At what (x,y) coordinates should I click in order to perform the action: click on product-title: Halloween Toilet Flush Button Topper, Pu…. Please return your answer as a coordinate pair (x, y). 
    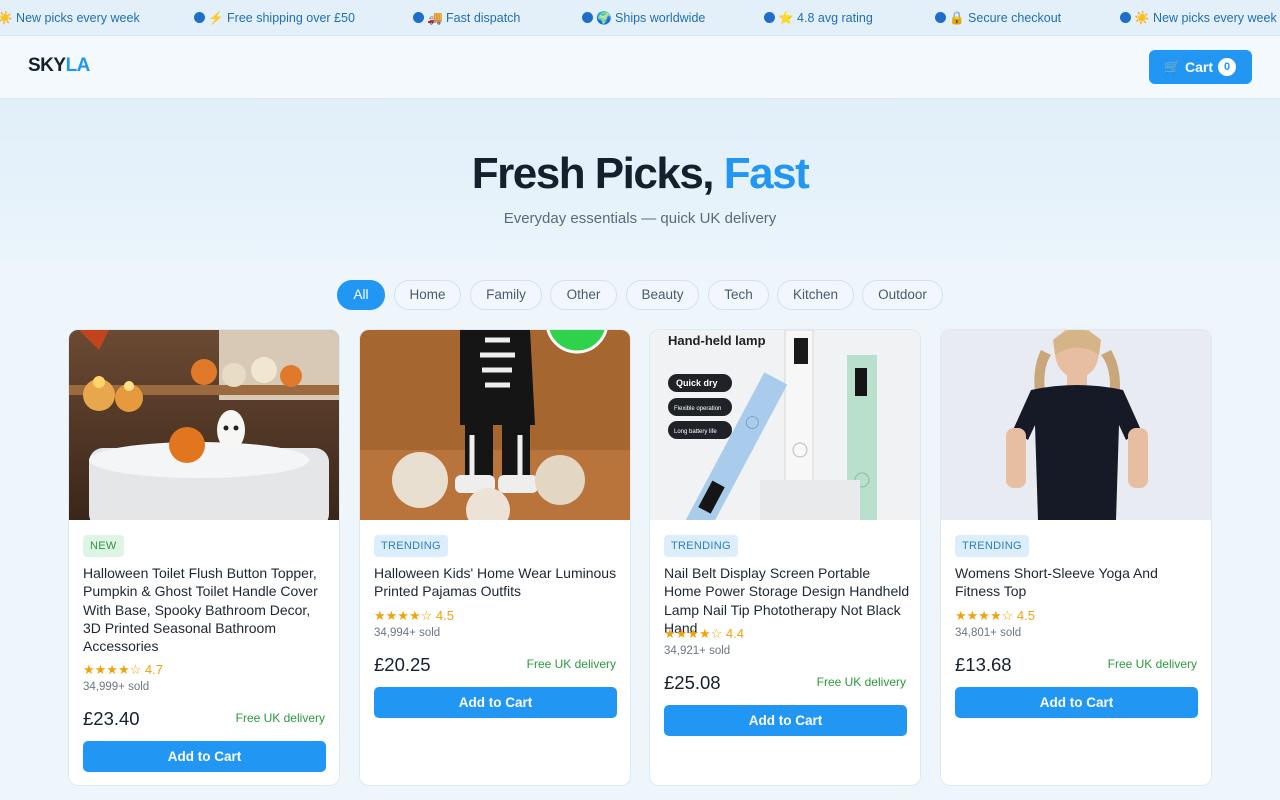
    Looking at the image, I should click on (206, 609).